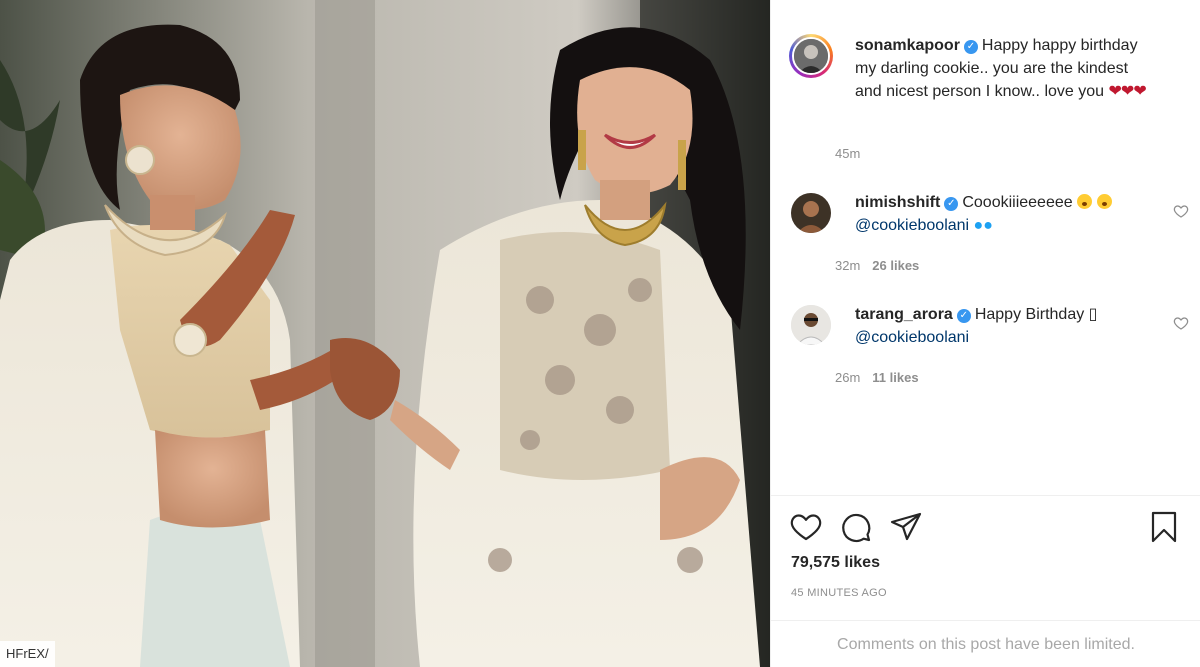 The height and width of the screenshot is (667, 1200). Describe the element at coordinates (897, 202) in the screenshot. I see `commenter-username: nimishshift` at that location.